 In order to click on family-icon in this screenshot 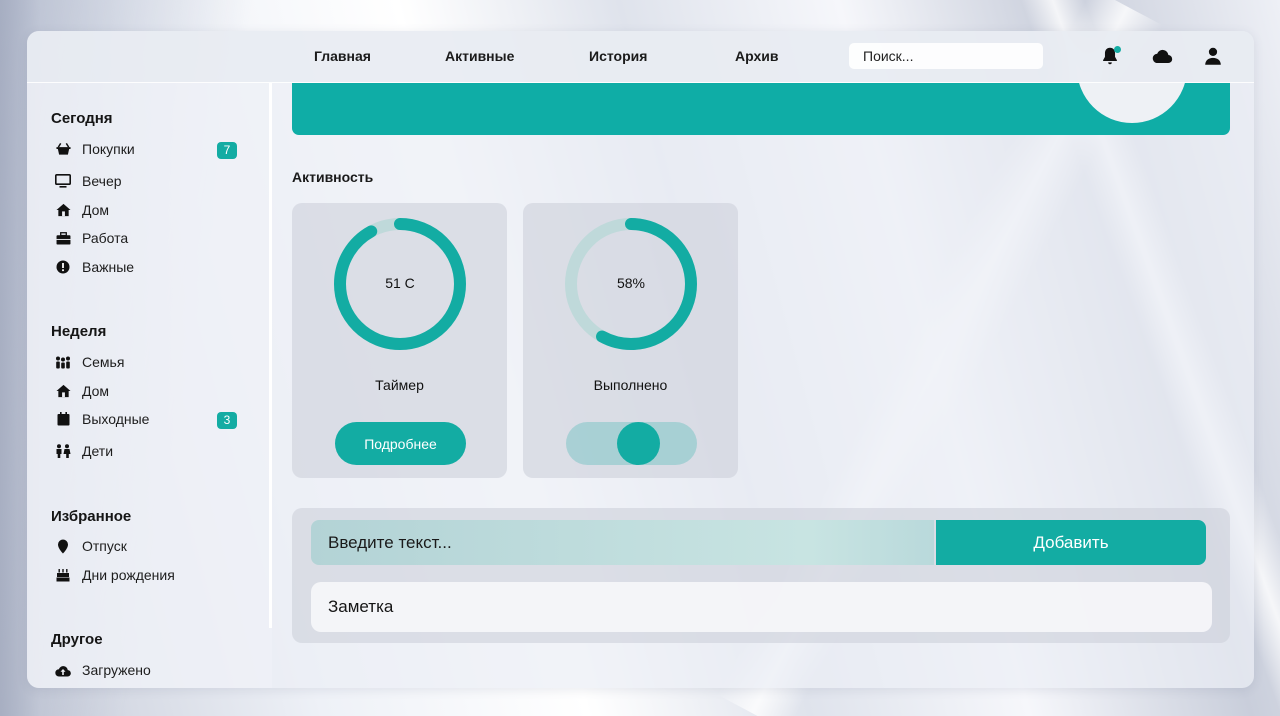, I will do `click(63, 362)`.